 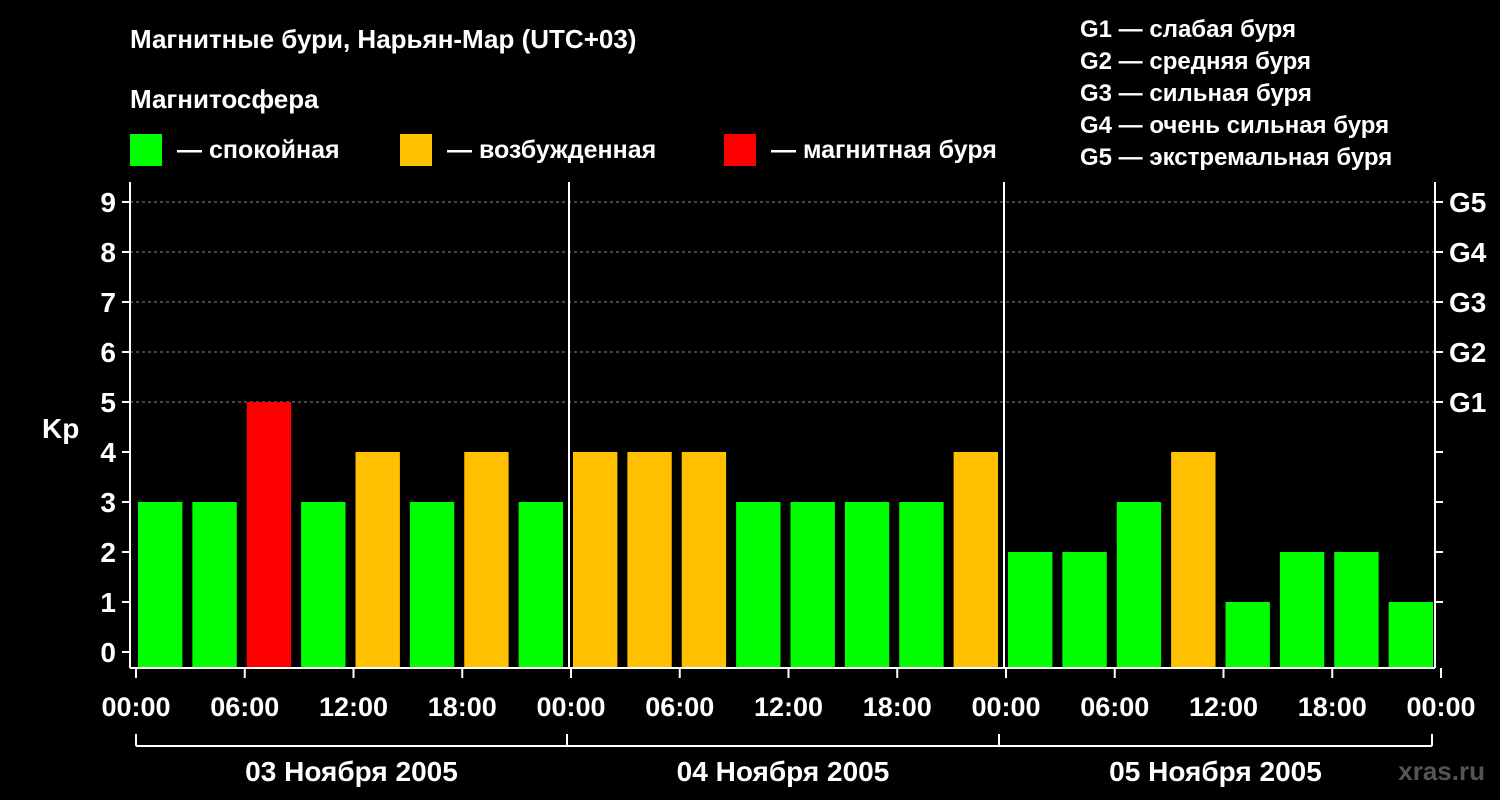 What do you see at coordinates (108, 402) in the screenshot?
I see `y-tick-label: 5` at bounding box center [108, 402].